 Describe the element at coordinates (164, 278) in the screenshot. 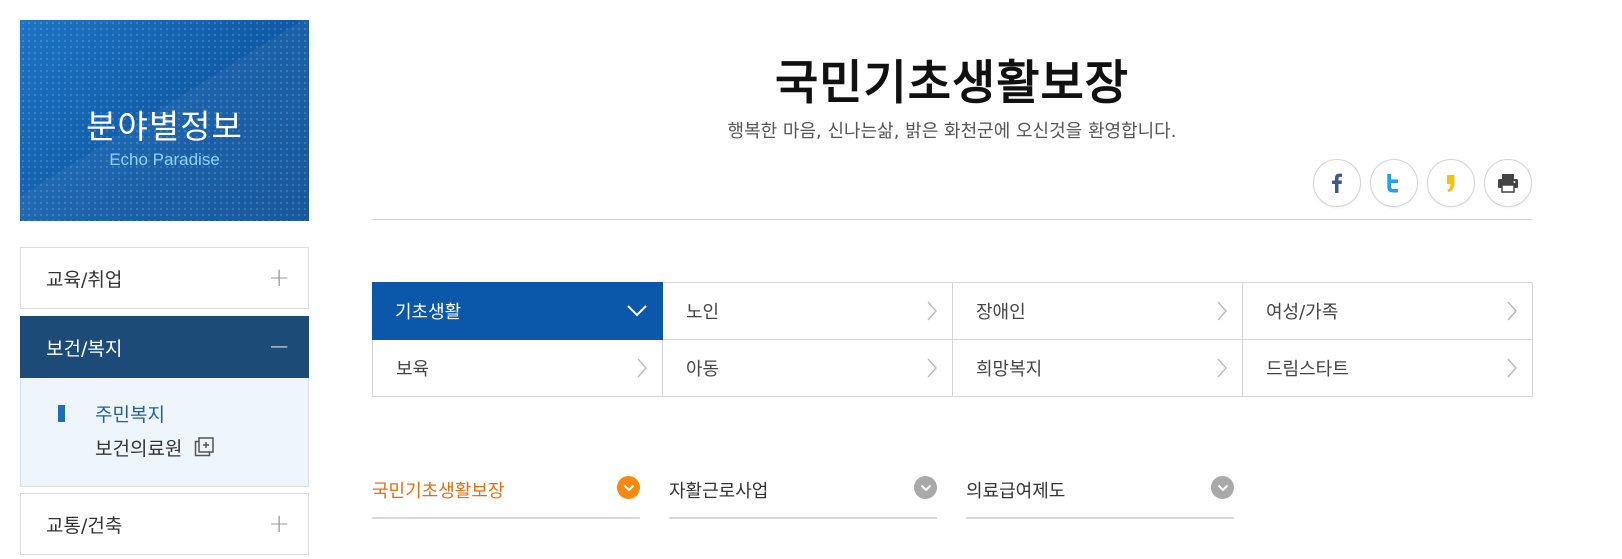

I see `sidebar-item-education: 교육/취업 +` at that location.